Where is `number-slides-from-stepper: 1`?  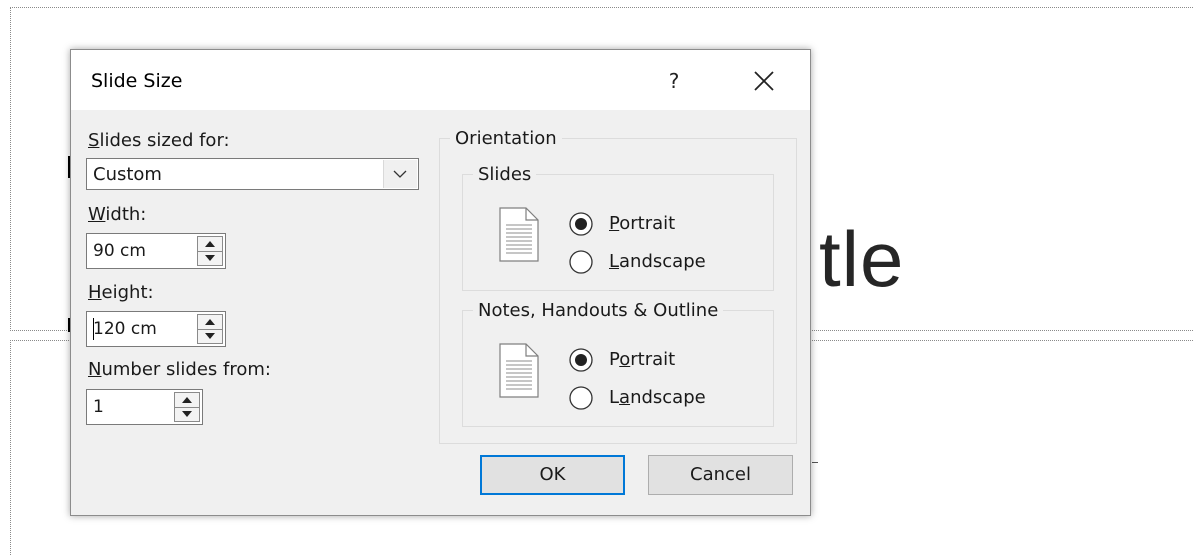 number-slides-from-stepper: 1 is located at coordinates (144, 407).